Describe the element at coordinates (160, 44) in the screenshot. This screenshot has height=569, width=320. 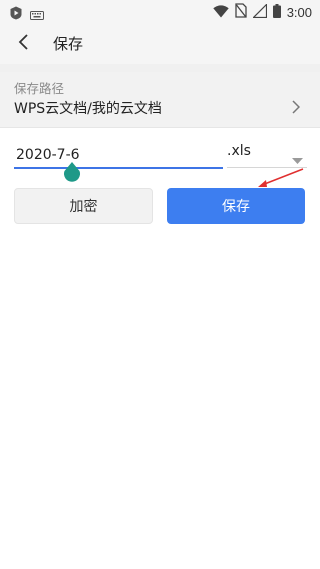
I see `toolbar: 保存` at that location.